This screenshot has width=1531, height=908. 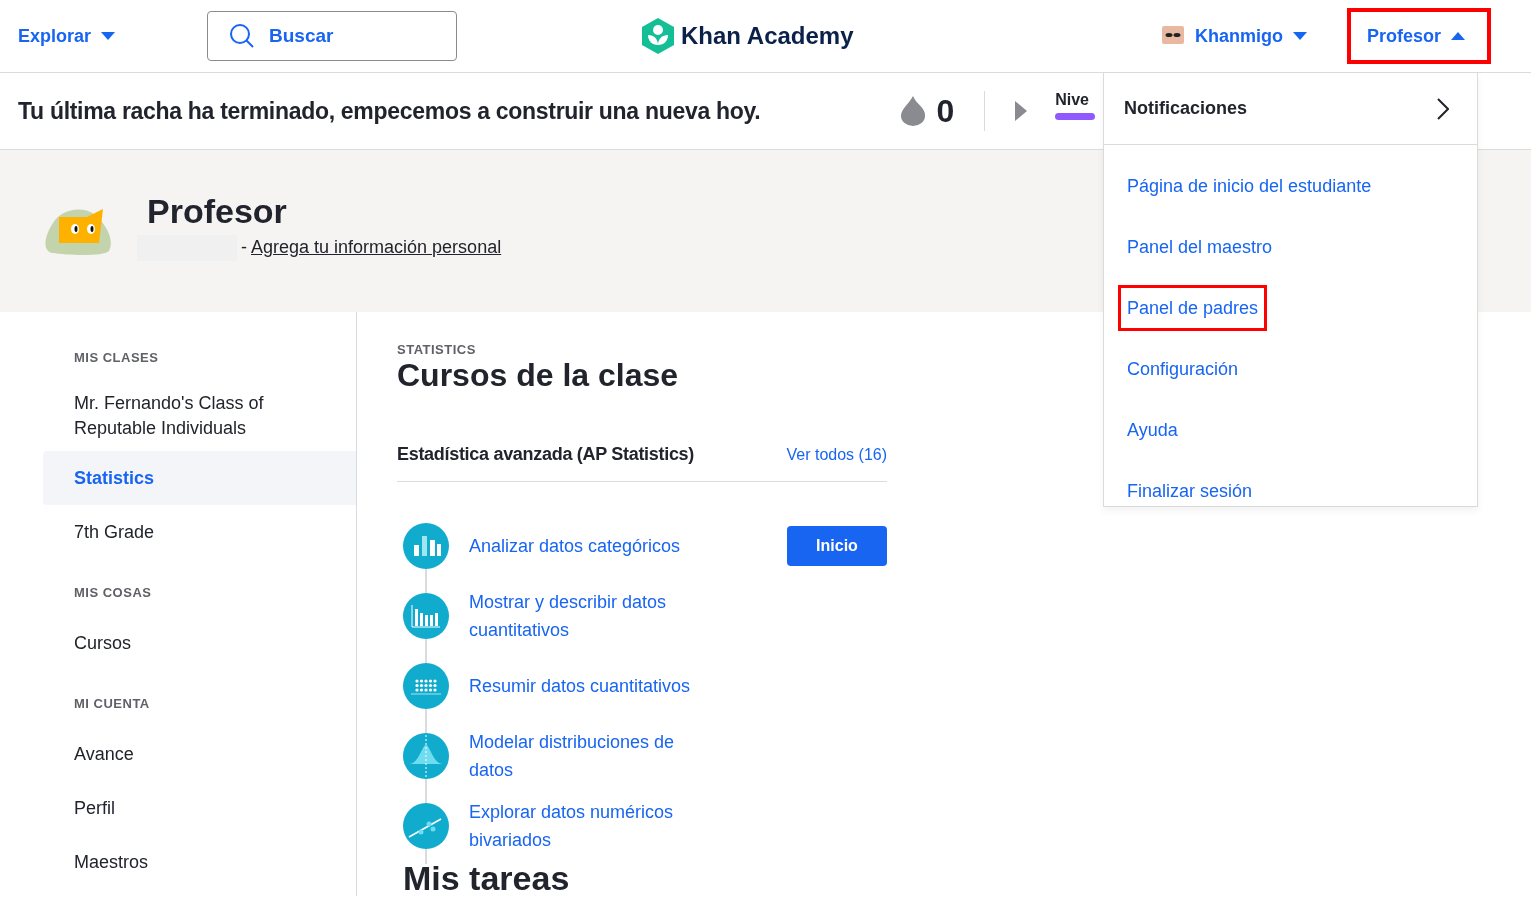 I want to click on dot-plot-icon, so click(x=426, y=686).